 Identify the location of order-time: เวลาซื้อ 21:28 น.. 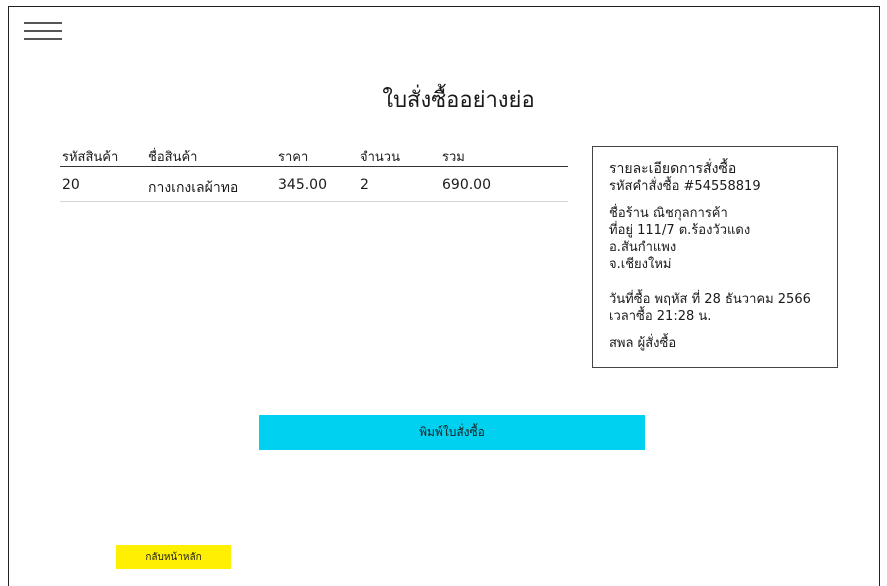
(660, 316).